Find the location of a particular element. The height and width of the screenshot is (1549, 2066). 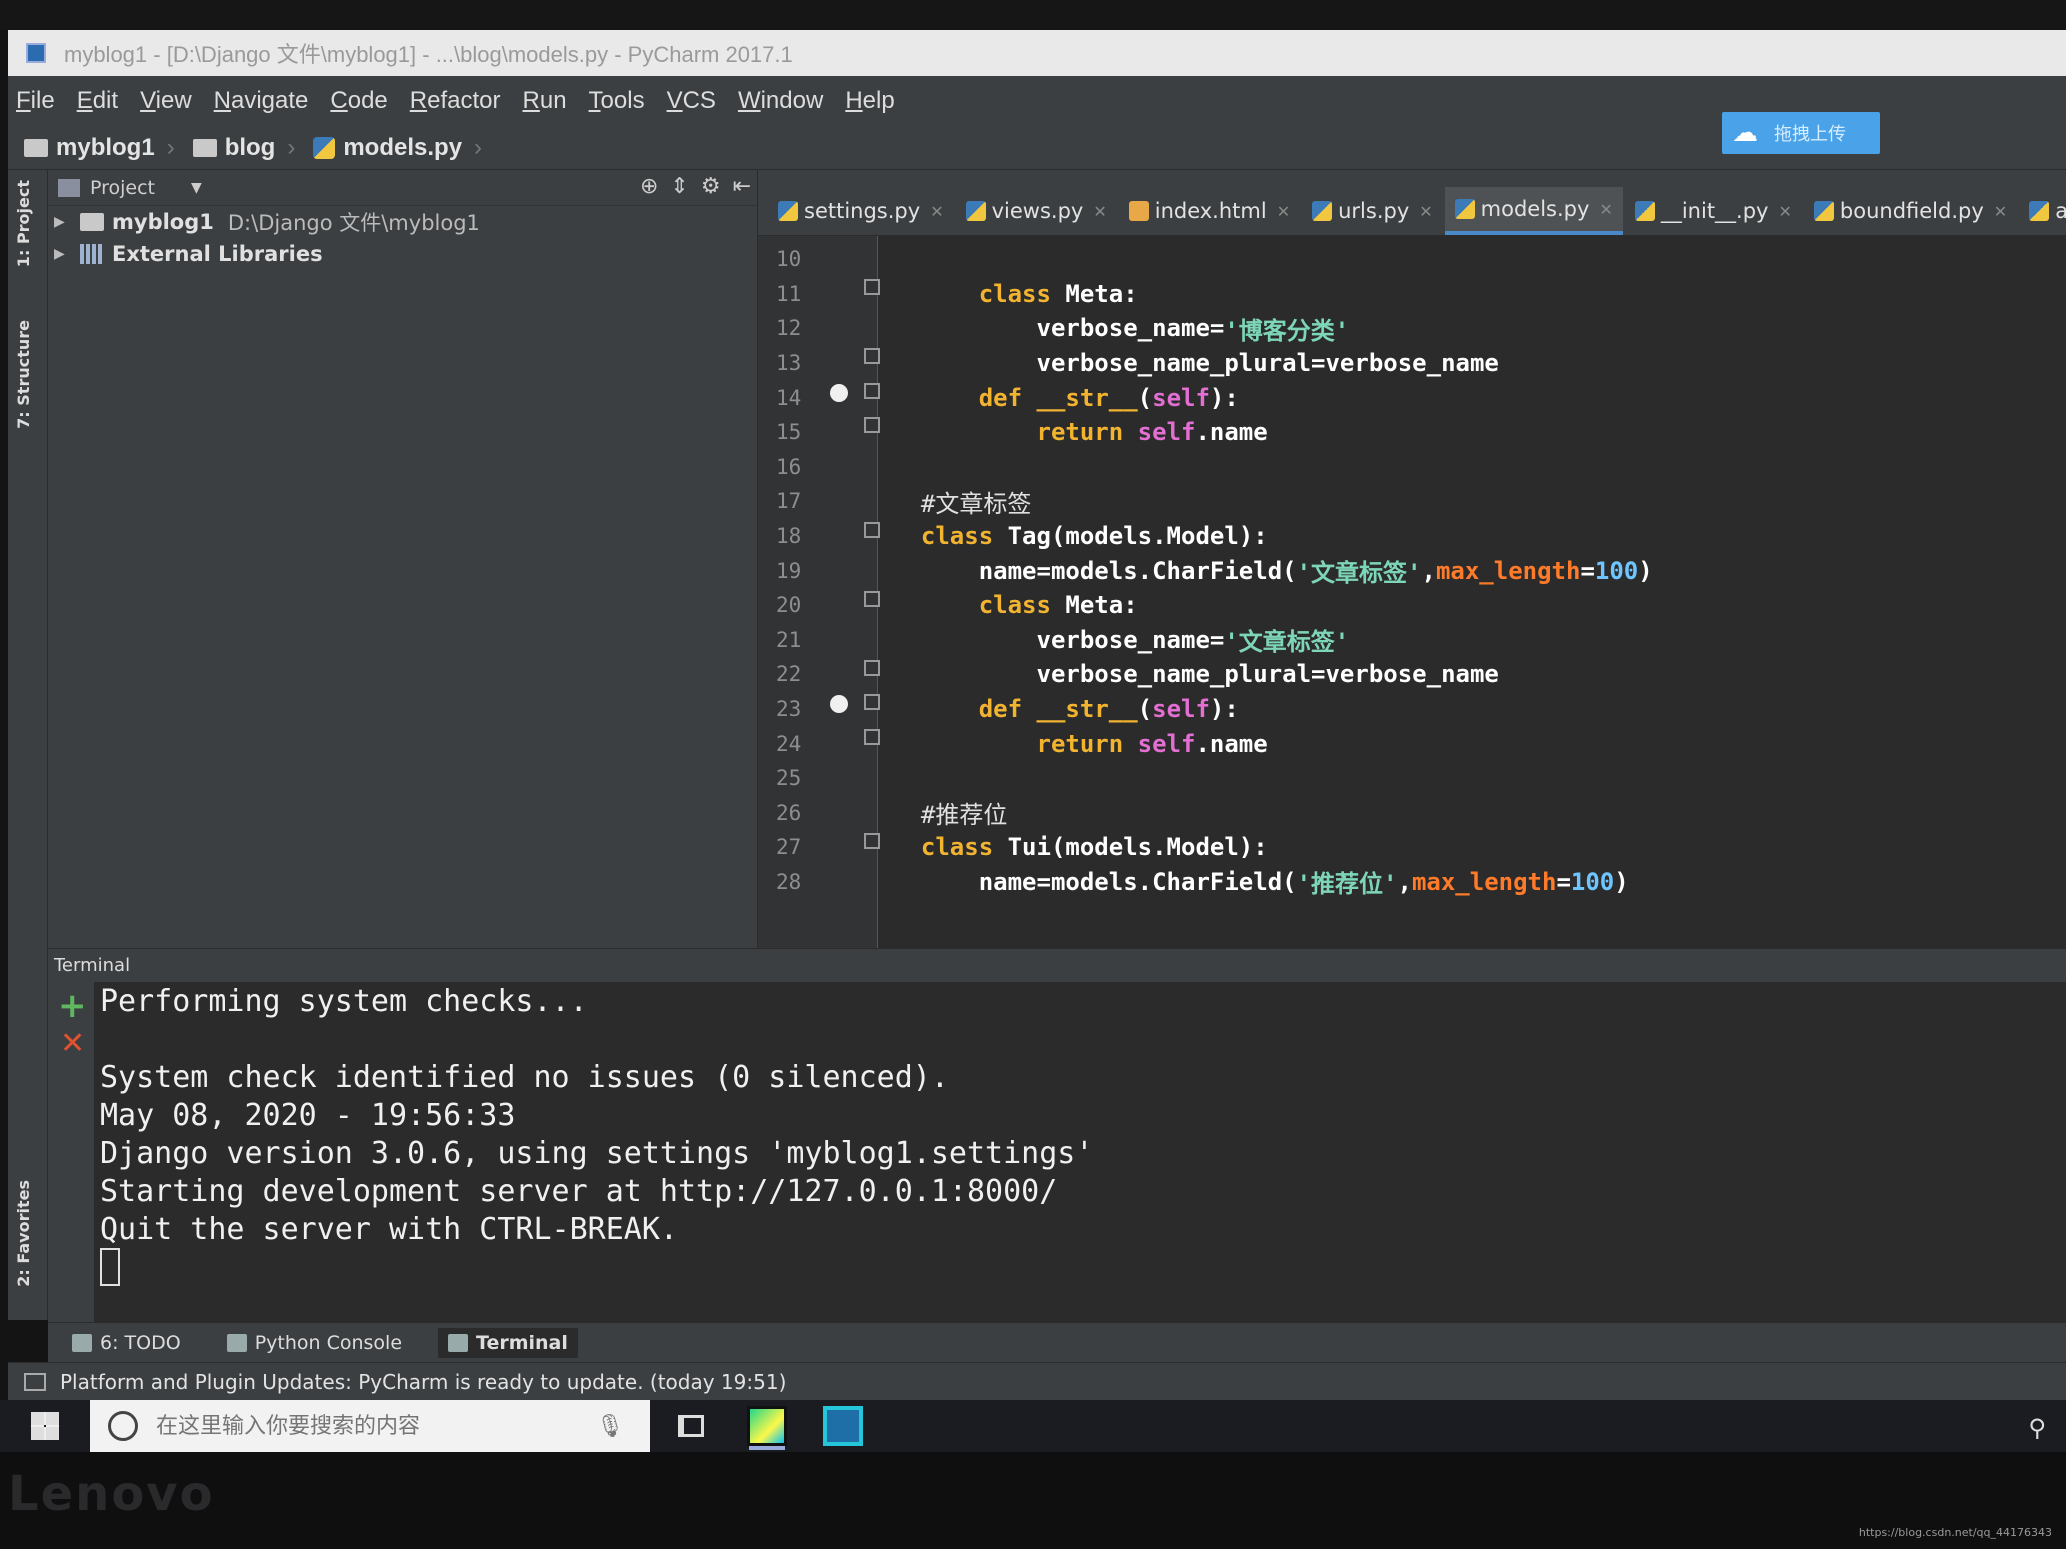

hide-icon: ⇤ is located at coordinates (742, 186).